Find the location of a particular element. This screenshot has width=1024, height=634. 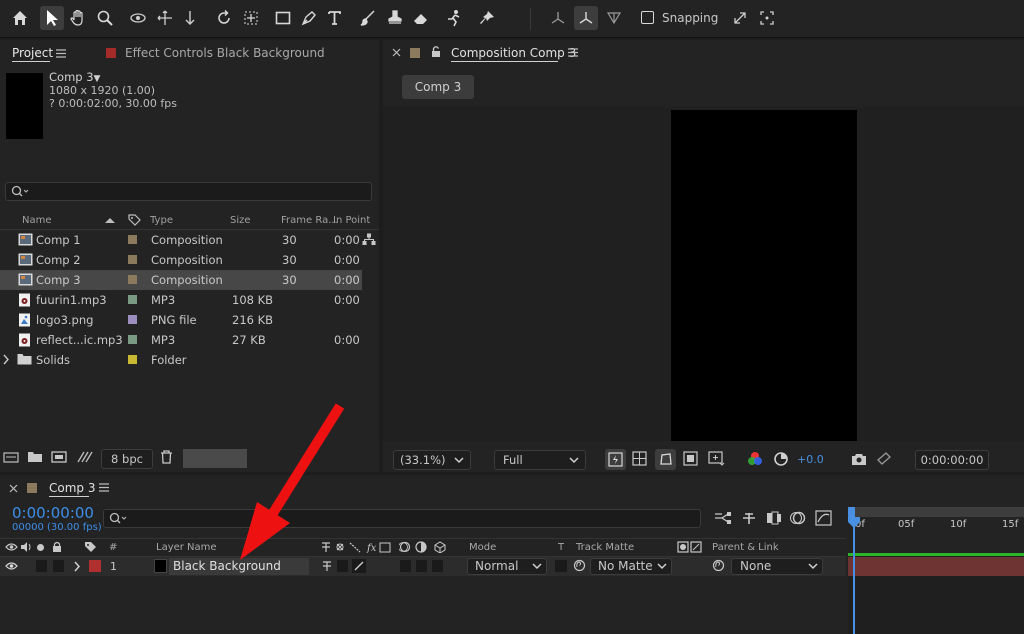

expand-layer-chevron-icon is located at coordinates (77, 566).